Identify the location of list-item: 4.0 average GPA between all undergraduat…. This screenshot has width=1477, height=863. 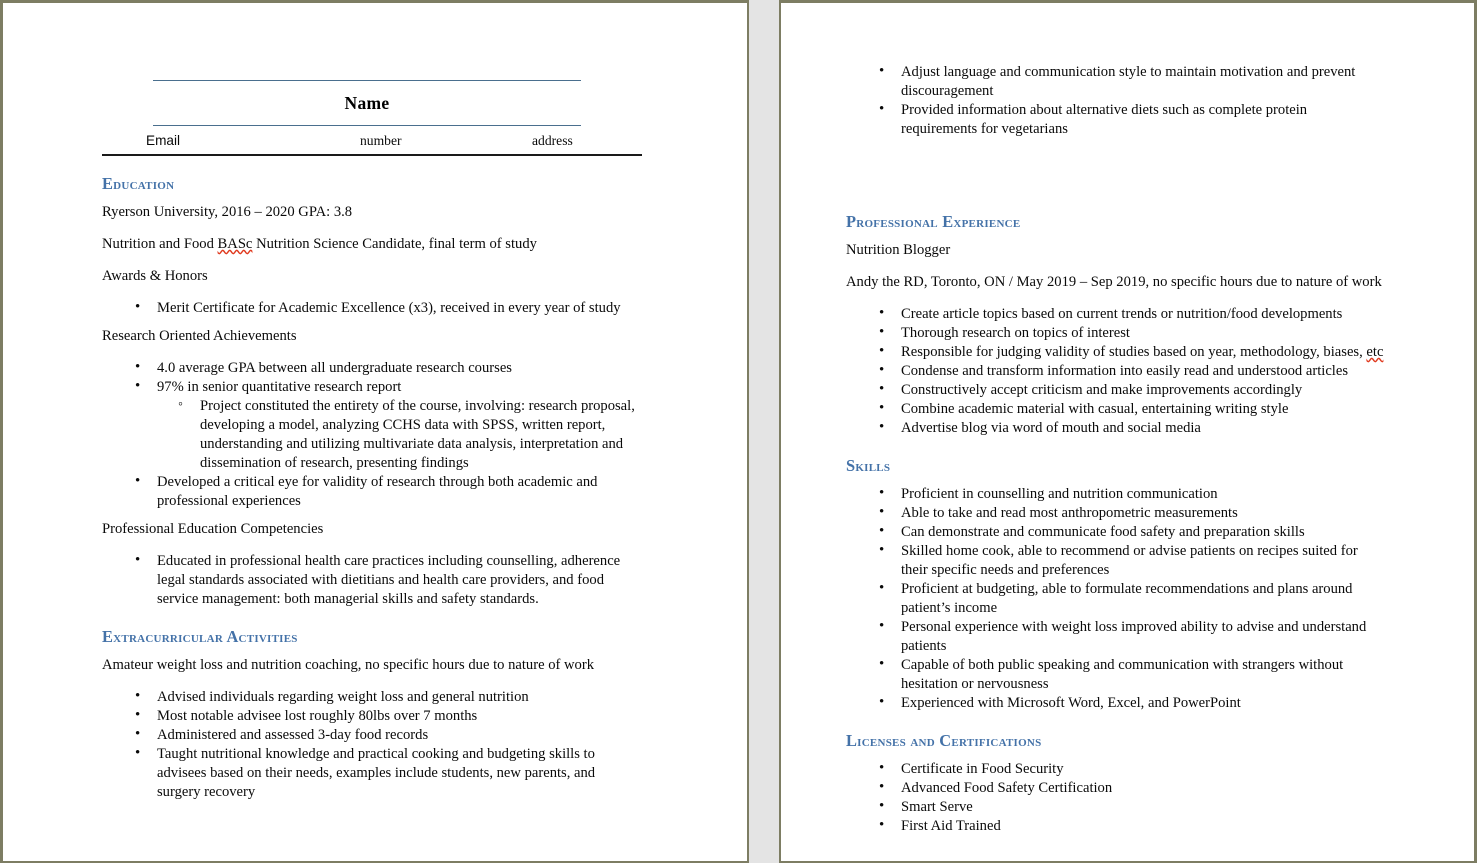
(388, 368).